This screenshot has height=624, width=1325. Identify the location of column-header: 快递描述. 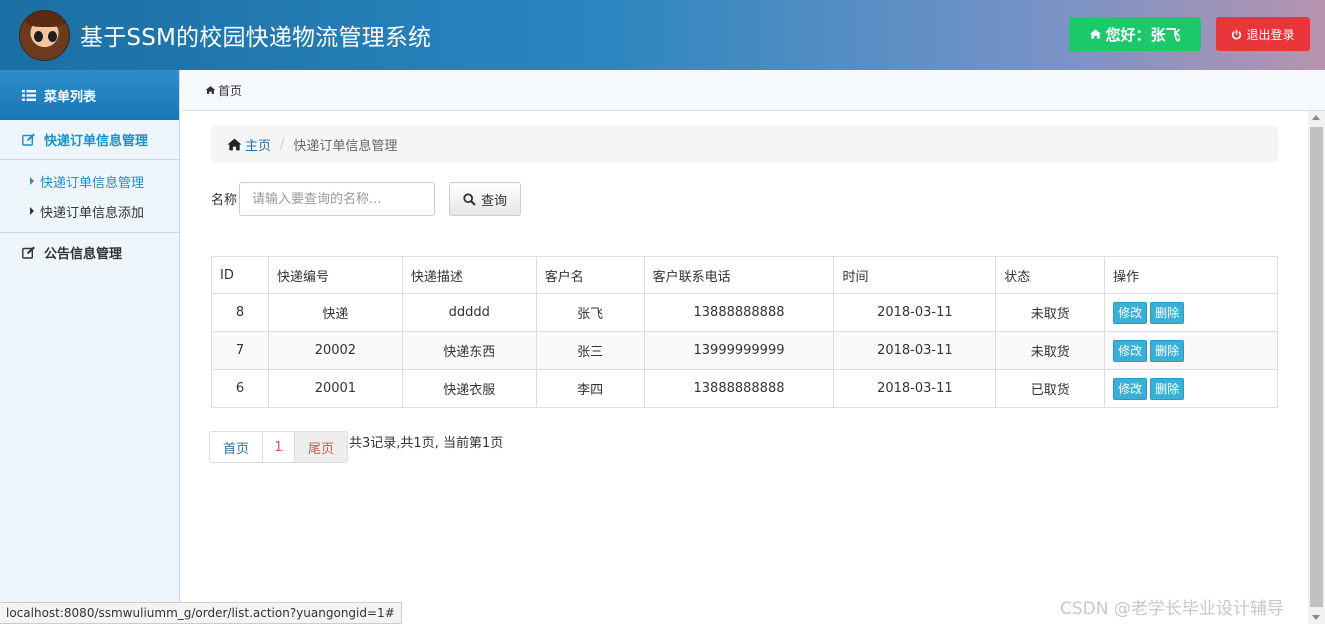
(469, 275).